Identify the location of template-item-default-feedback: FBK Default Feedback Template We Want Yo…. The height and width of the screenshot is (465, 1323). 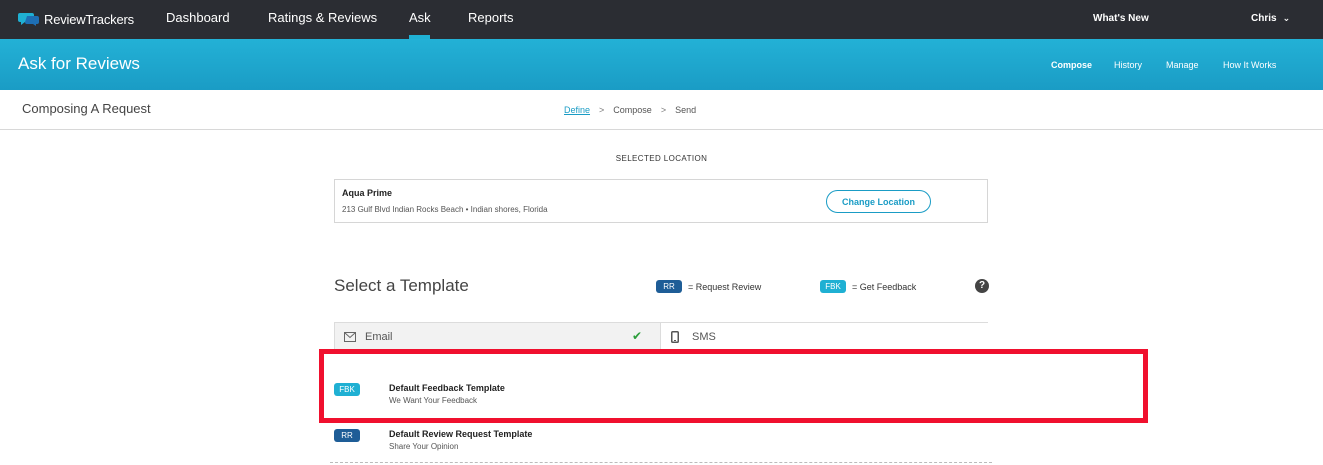
(661, 395).